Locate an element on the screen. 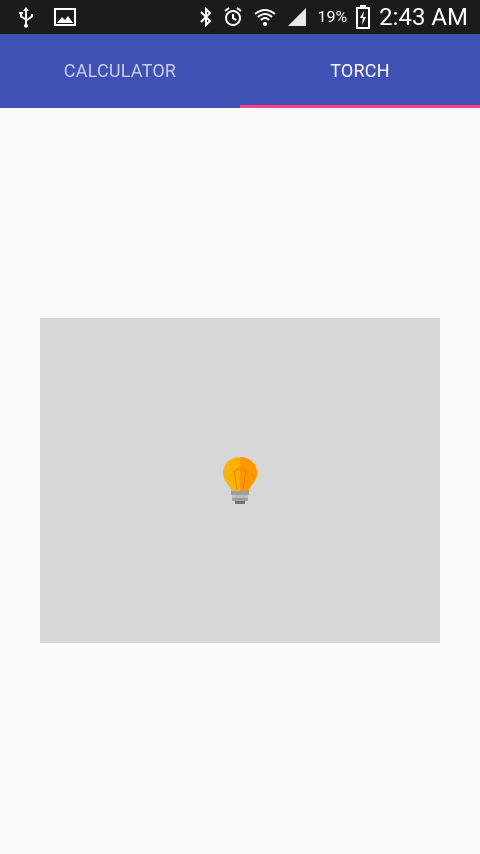 This screenshot has height=854, width=480. bluetooth-icon is located at coordinates (206, 17).